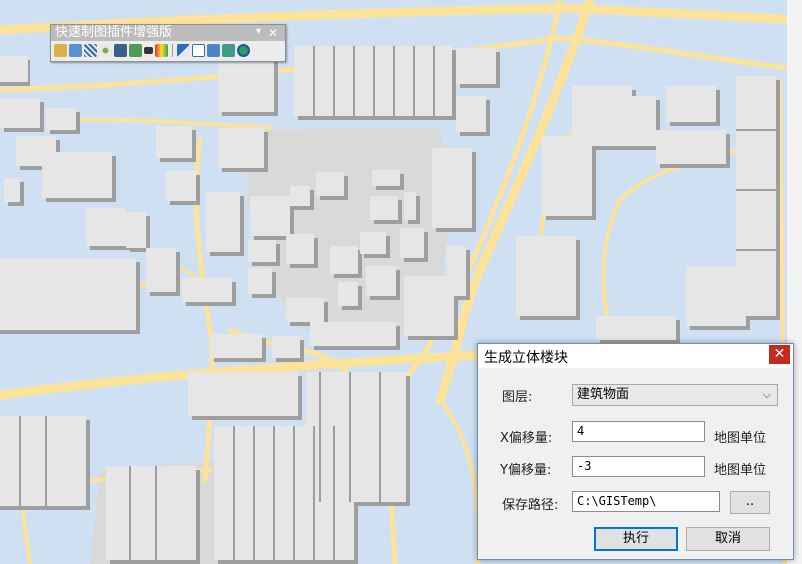 This screenshot has height=564, width=802. Describe the element at coordinates (526, 470) in the screenshot. I see `y-offset-label: Y偏移量:` at that location.